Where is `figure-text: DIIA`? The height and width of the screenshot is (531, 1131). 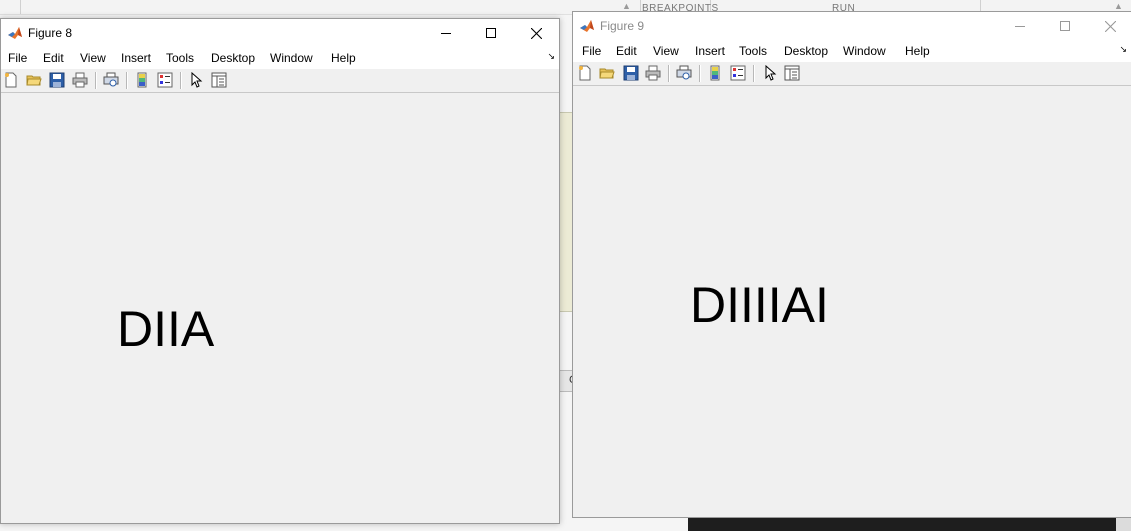 figure-text: DIIA is located at coordinates (166, 329).